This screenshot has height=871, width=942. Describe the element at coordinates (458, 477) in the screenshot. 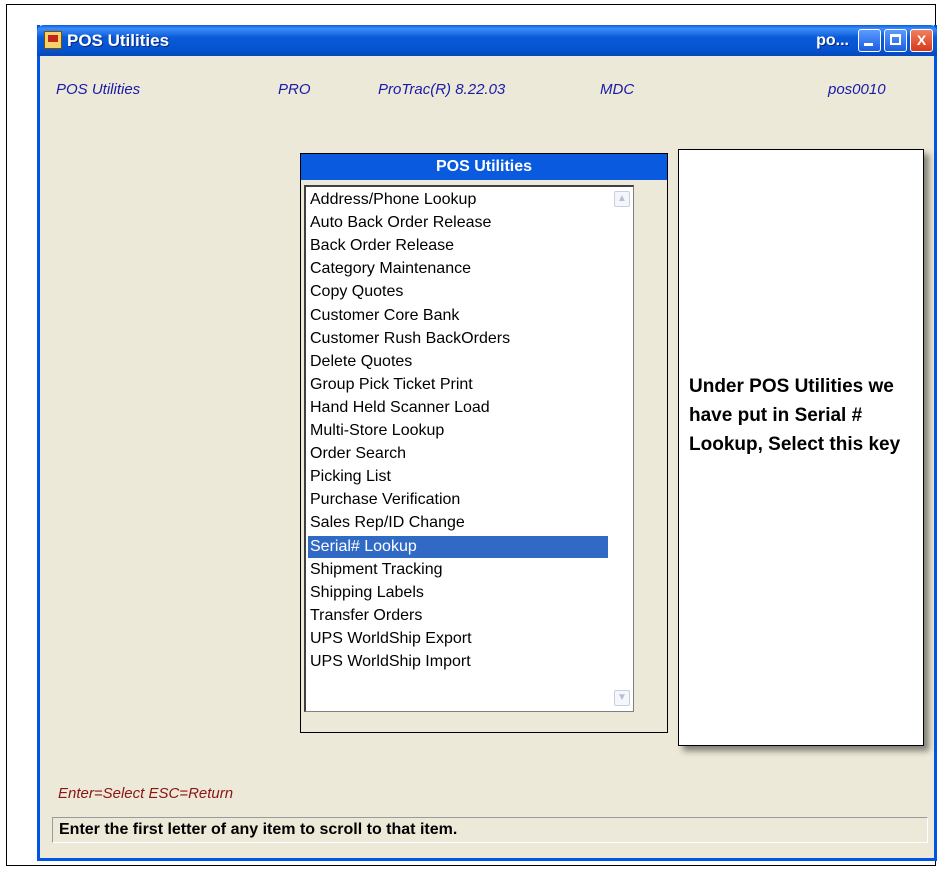

I see `list-item: Picking List` at that location.